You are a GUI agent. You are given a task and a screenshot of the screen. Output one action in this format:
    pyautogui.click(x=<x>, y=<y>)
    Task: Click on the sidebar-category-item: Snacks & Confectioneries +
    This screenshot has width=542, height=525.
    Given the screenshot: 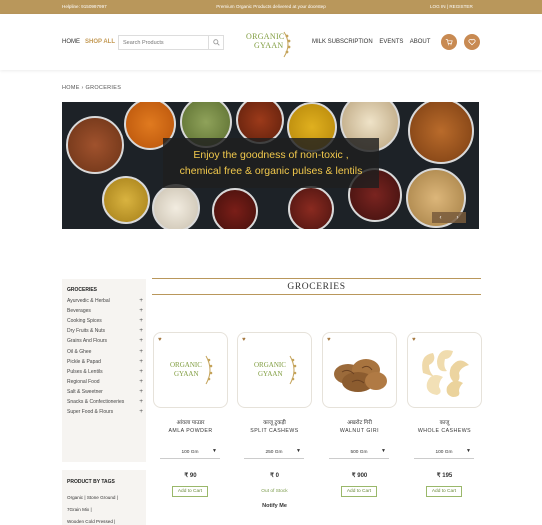 What is the action you would take?
    pyautogui.click(x=105, y=403)
    